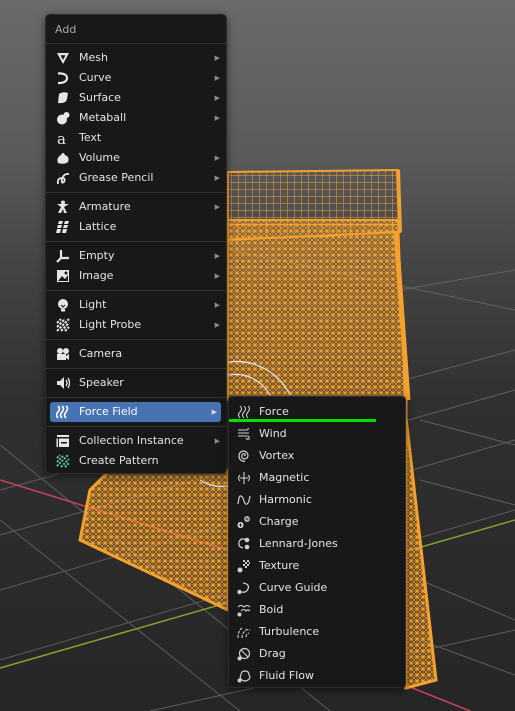 The height and width of the screenshot is (711, 515). What do you see at coordinates (99, 157) in the screenshot?
I see `menu-item-label: Volume` at bounding box center [99, 157].